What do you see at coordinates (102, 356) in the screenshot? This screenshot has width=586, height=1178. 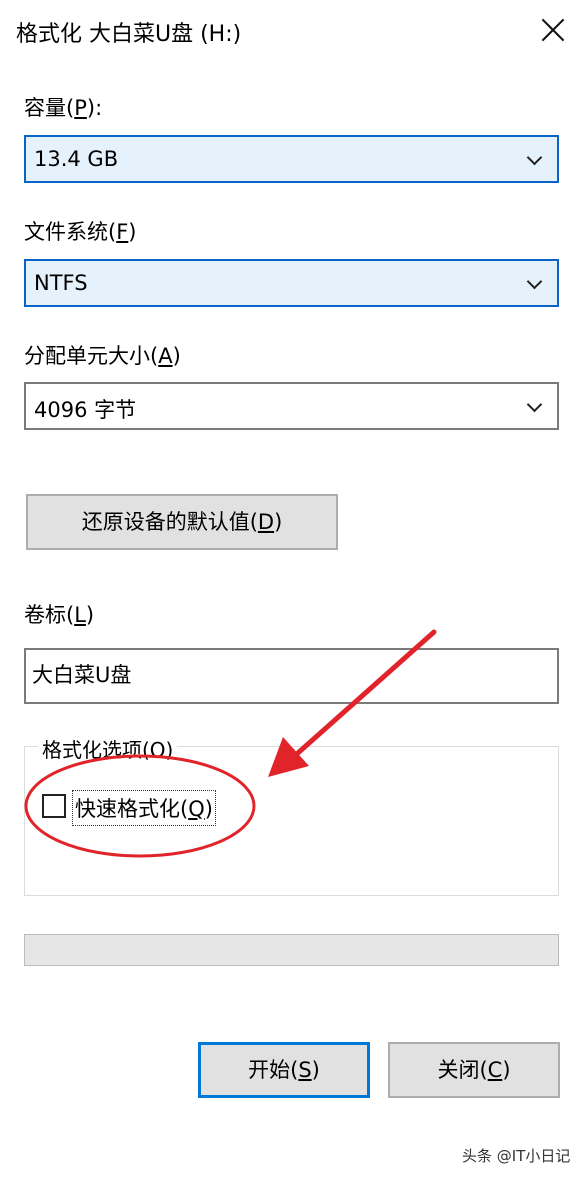 I see `allocation-label: 分配单元大小(A)` at bounding box center [102, 356].